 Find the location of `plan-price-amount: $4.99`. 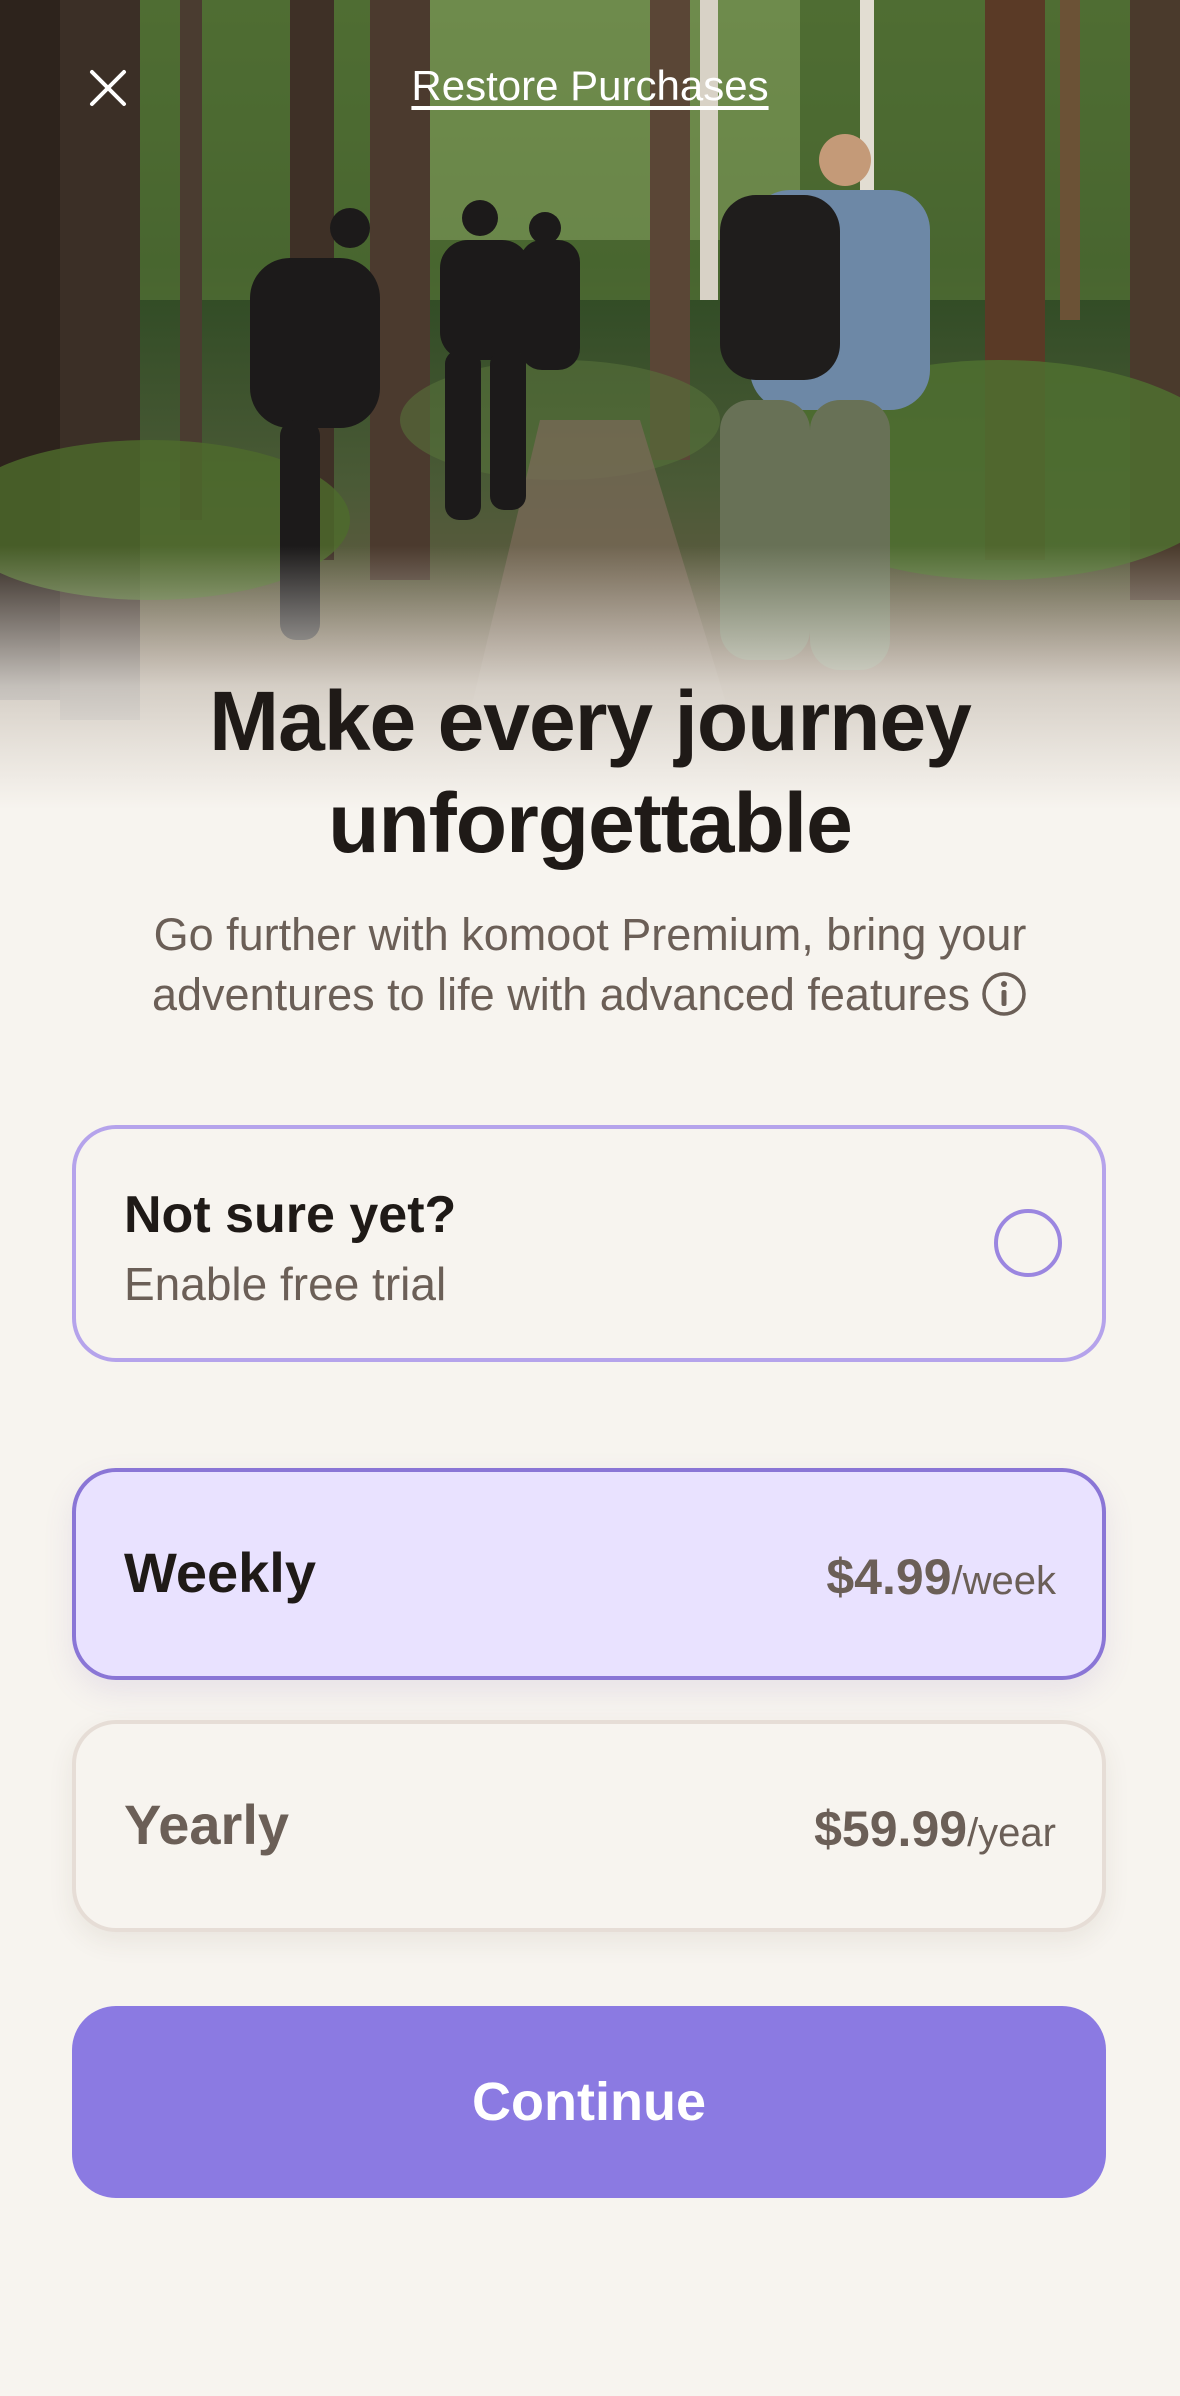

plan-price-amount: $4.99 is located at coordinates (889, 1577).